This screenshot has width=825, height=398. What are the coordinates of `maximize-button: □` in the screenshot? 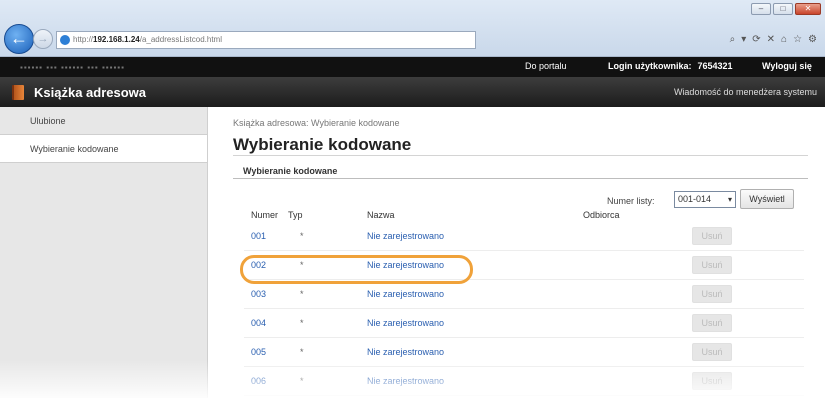 It's located at (783, 9).